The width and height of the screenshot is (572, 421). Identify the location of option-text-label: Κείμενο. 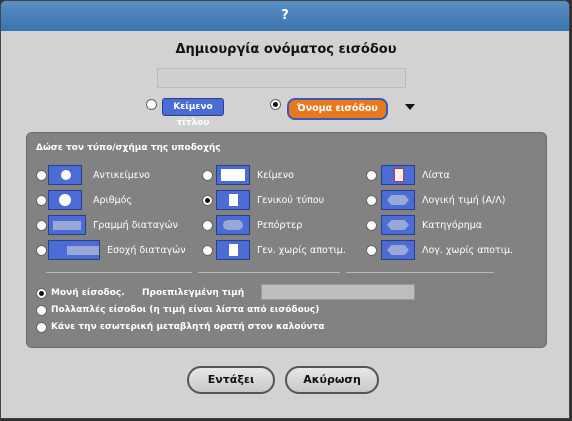
(275, 175).